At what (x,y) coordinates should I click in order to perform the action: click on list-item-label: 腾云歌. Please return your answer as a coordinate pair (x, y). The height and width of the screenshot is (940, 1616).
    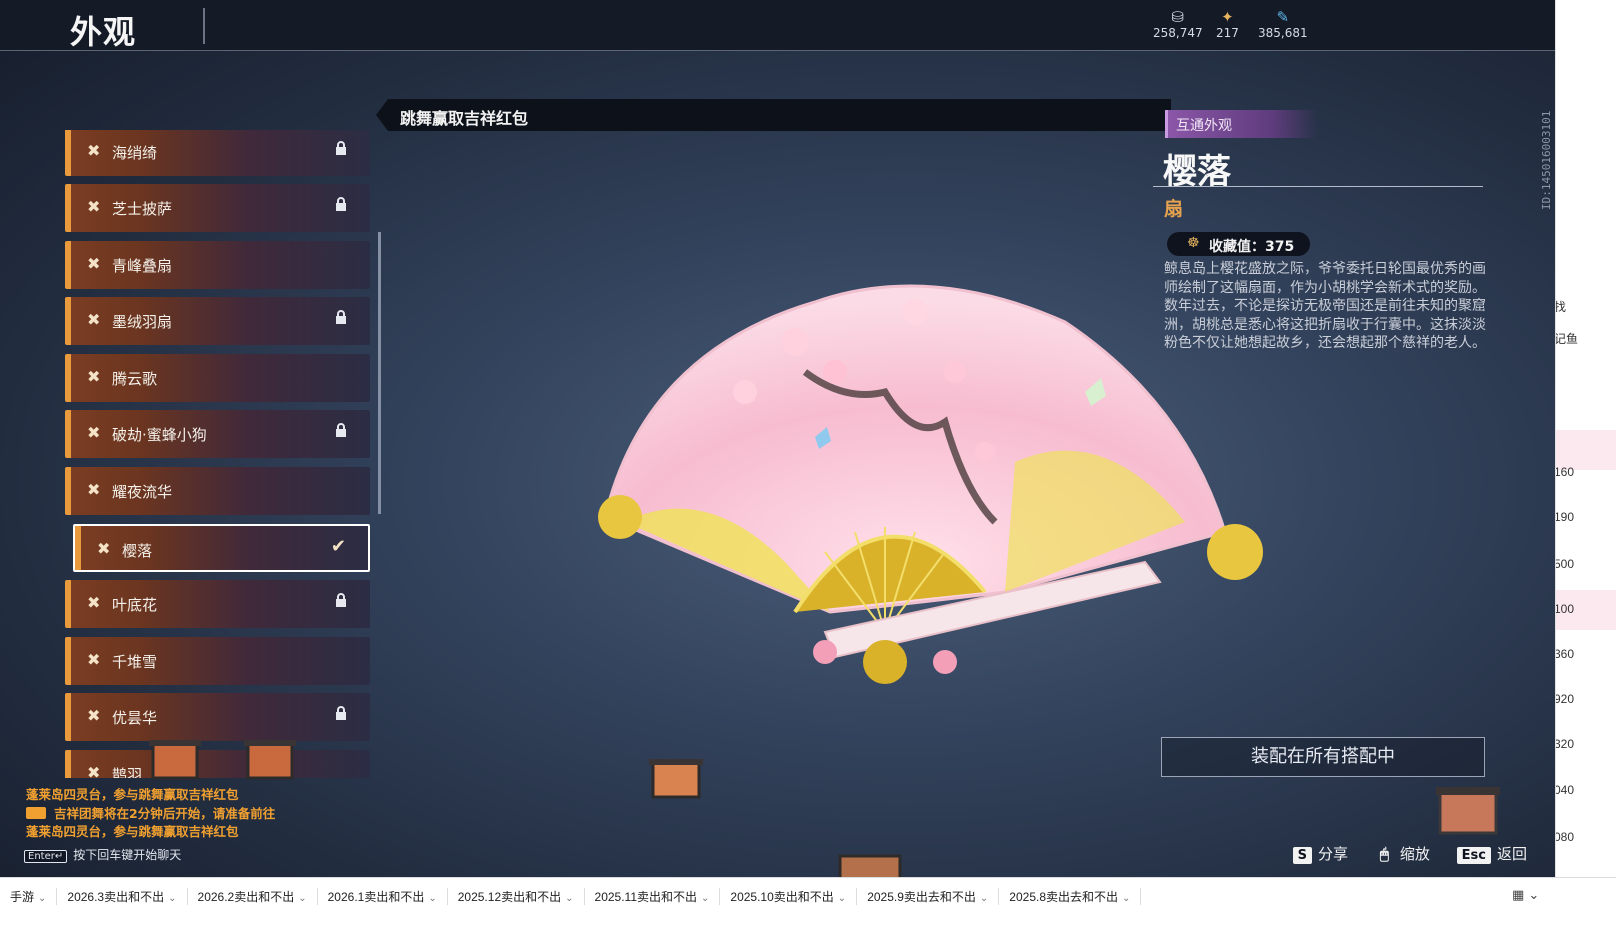
    Looking at the image, I should click on (135, 379).